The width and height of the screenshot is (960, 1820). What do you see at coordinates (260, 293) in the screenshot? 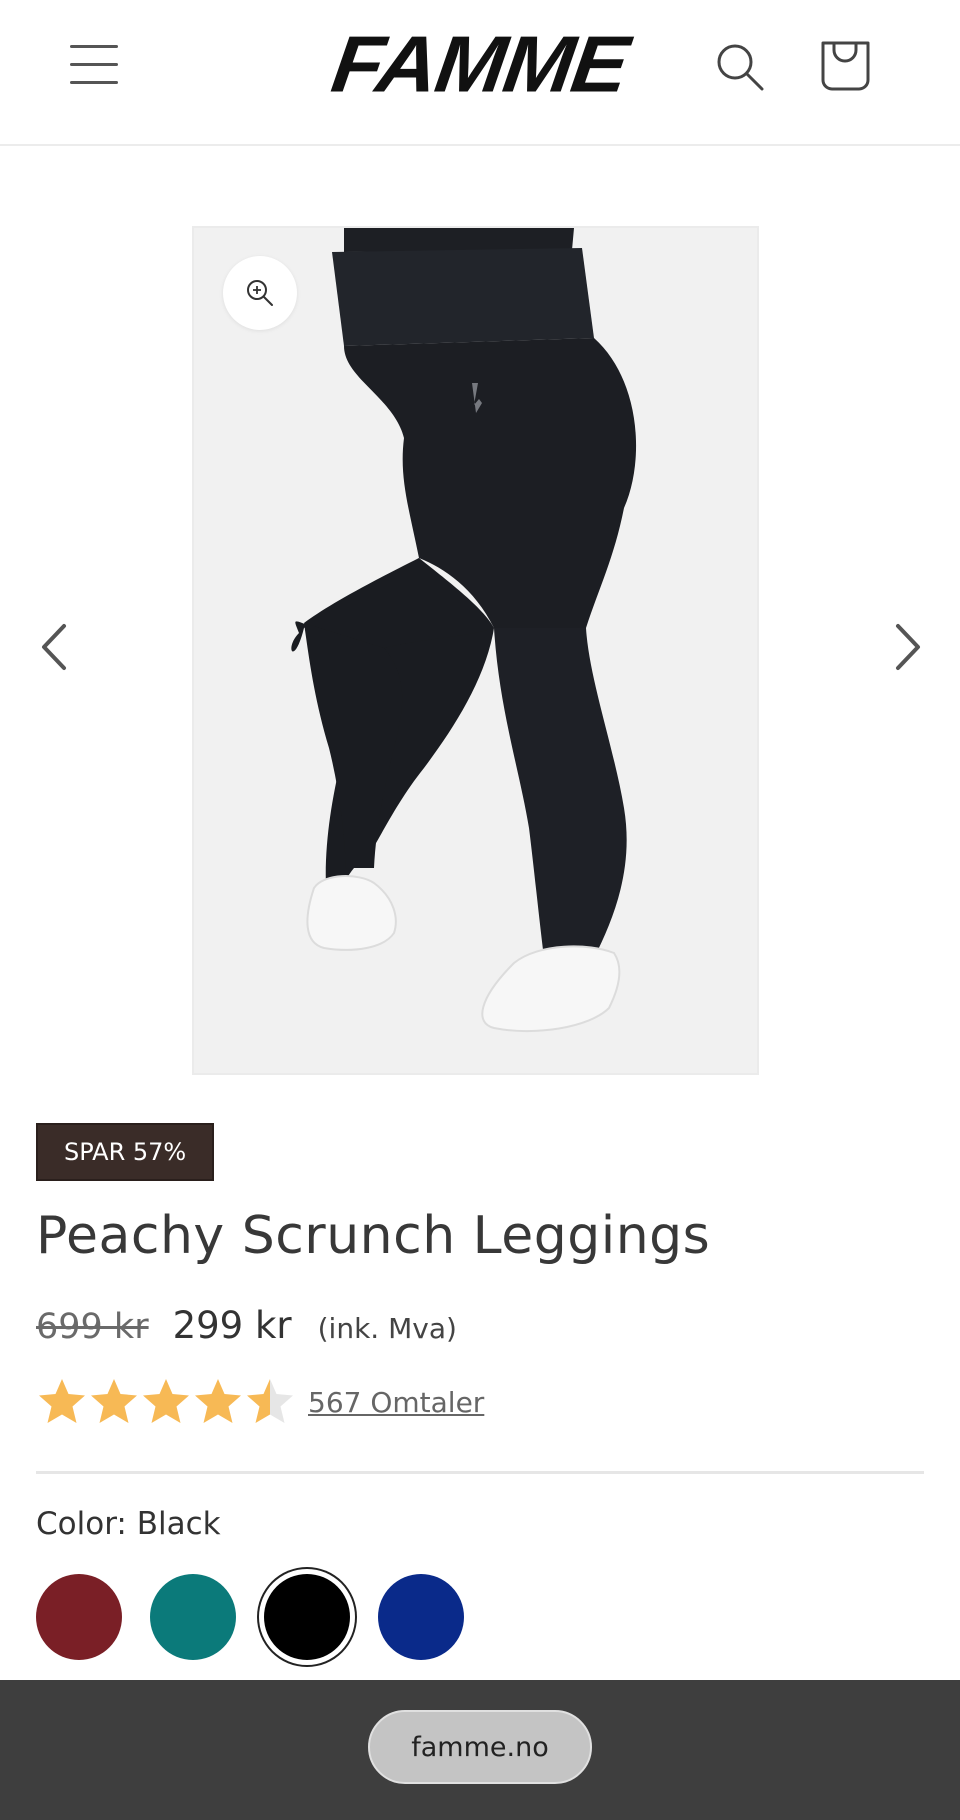
I see `zoom-in-icon` at bounding box center [260, 293].